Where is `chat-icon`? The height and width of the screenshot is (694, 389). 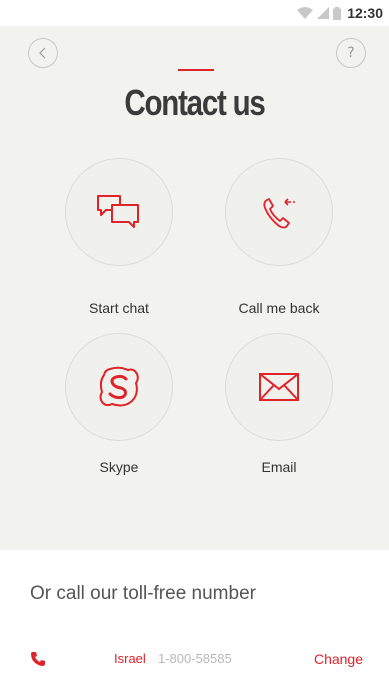
chat-icon is located at coordinates (118, 211).